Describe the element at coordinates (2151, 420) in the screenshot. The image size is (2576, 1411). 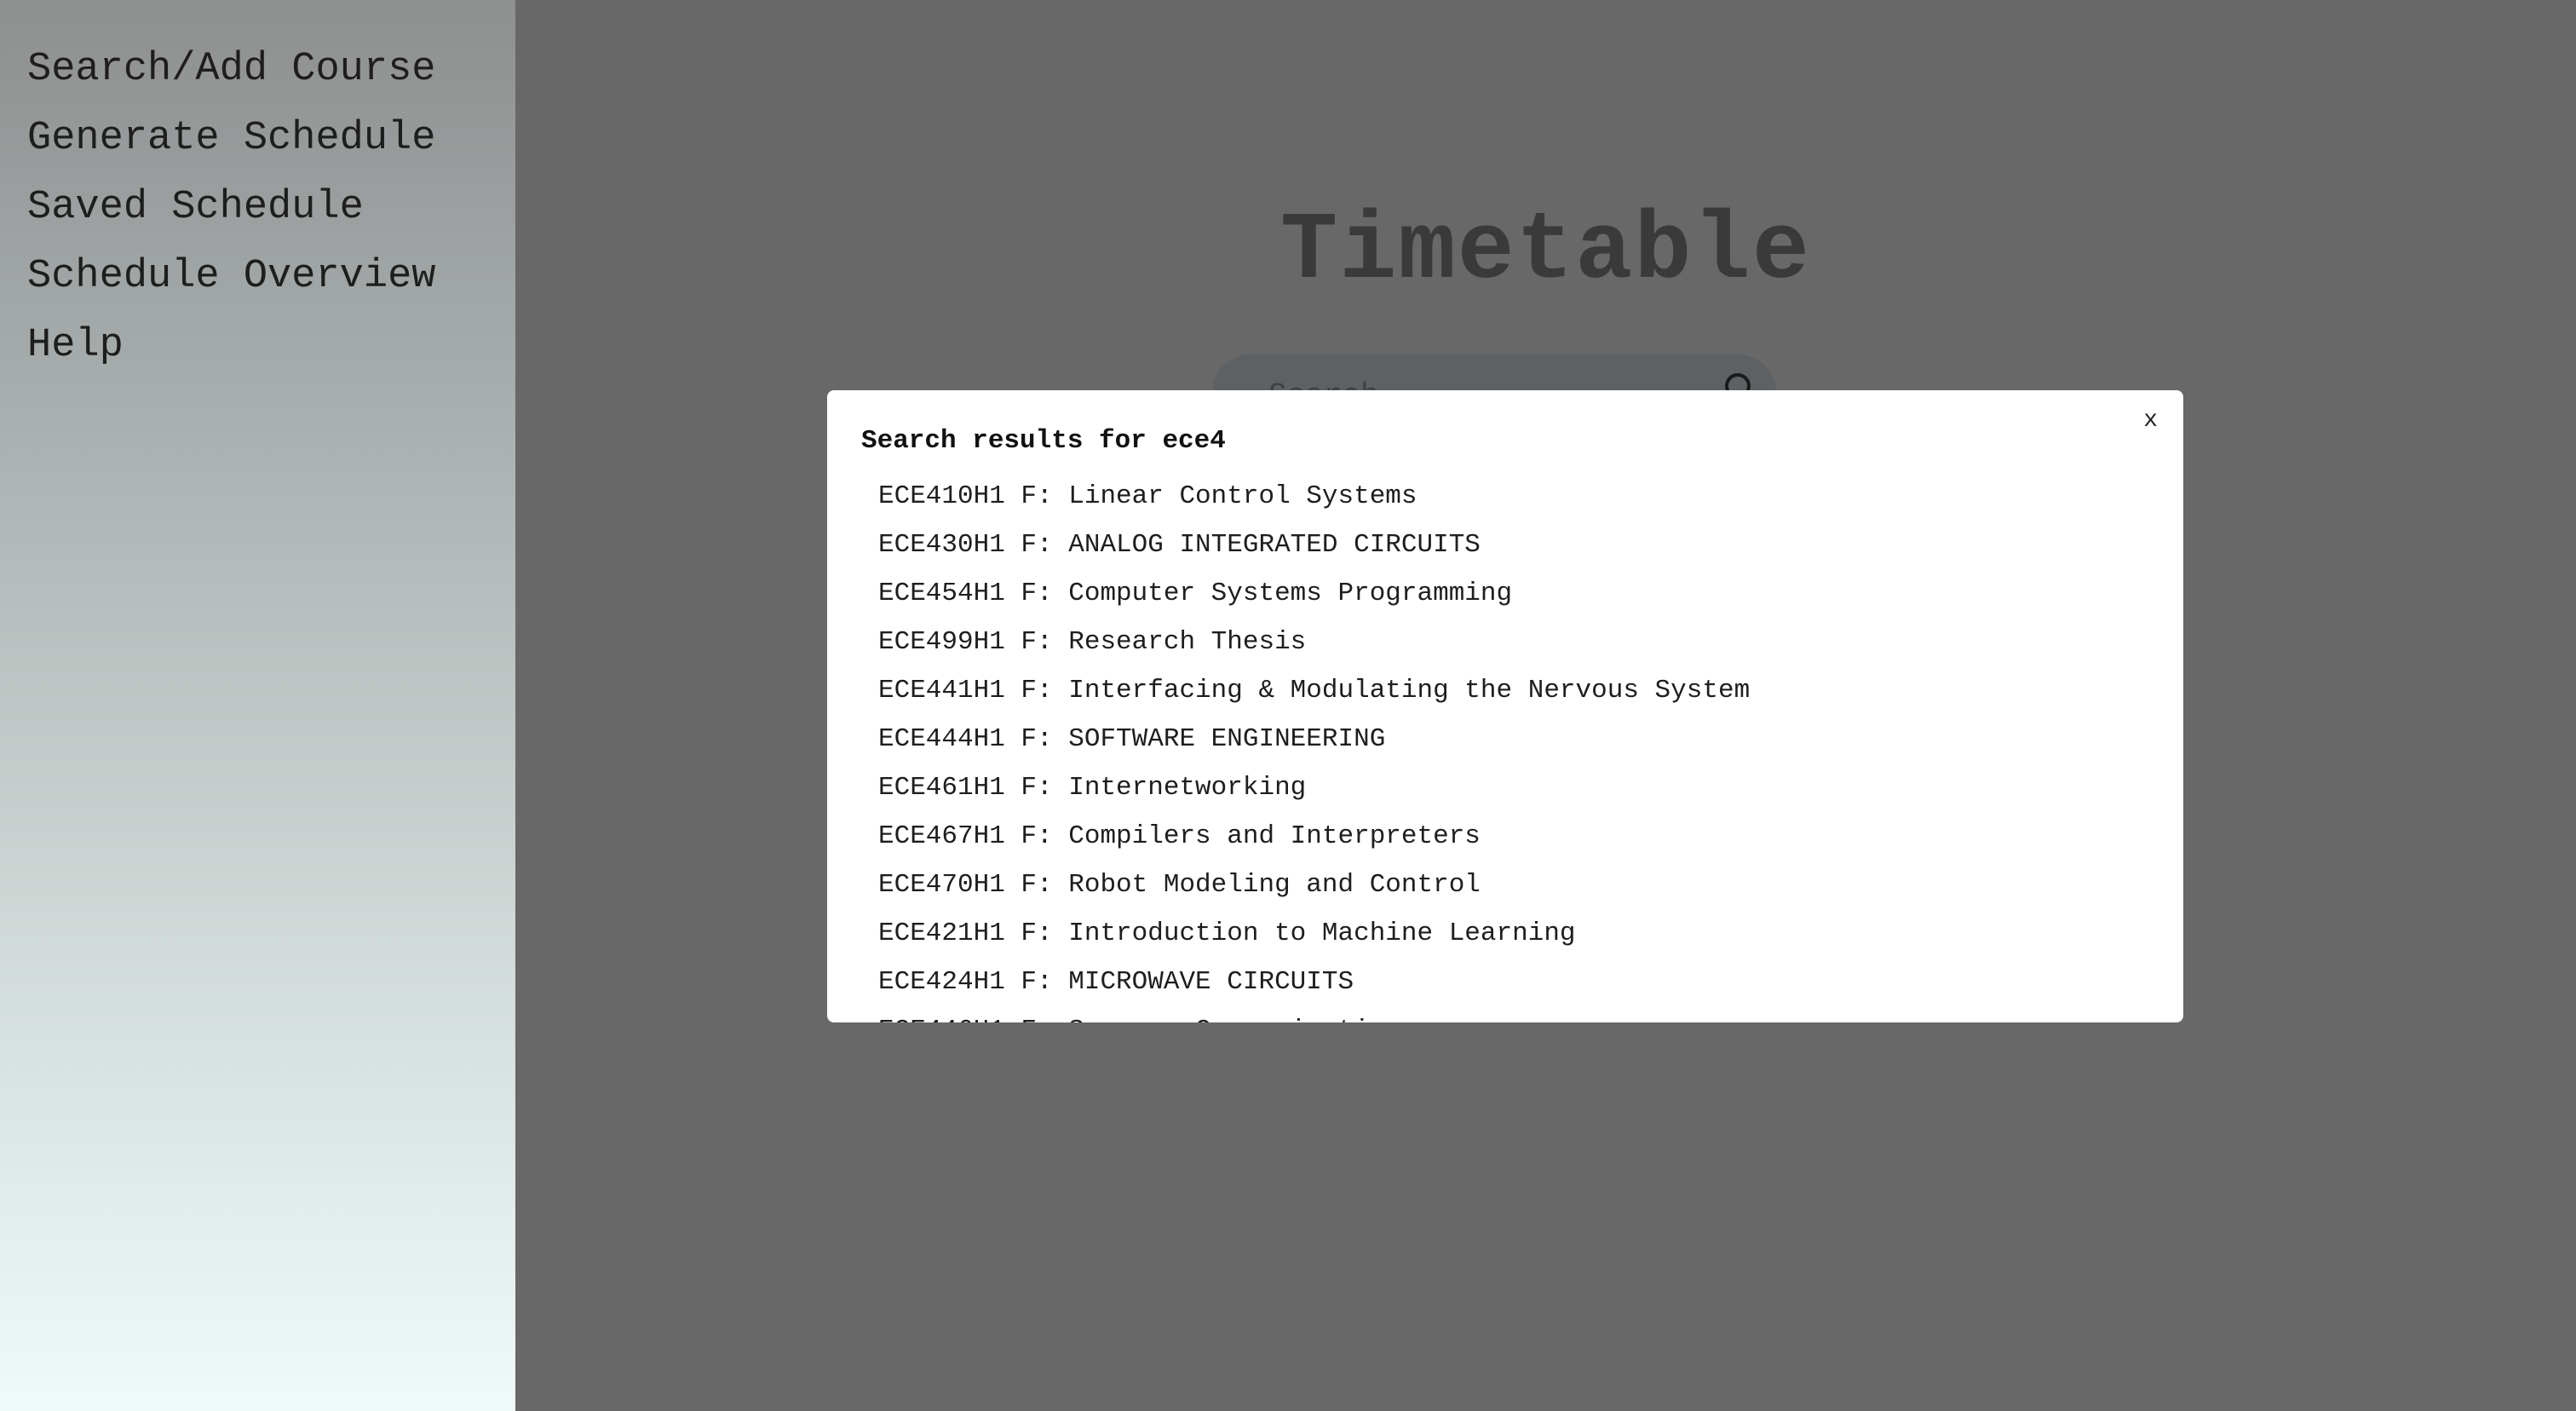
I see `close-button: x` at that location.